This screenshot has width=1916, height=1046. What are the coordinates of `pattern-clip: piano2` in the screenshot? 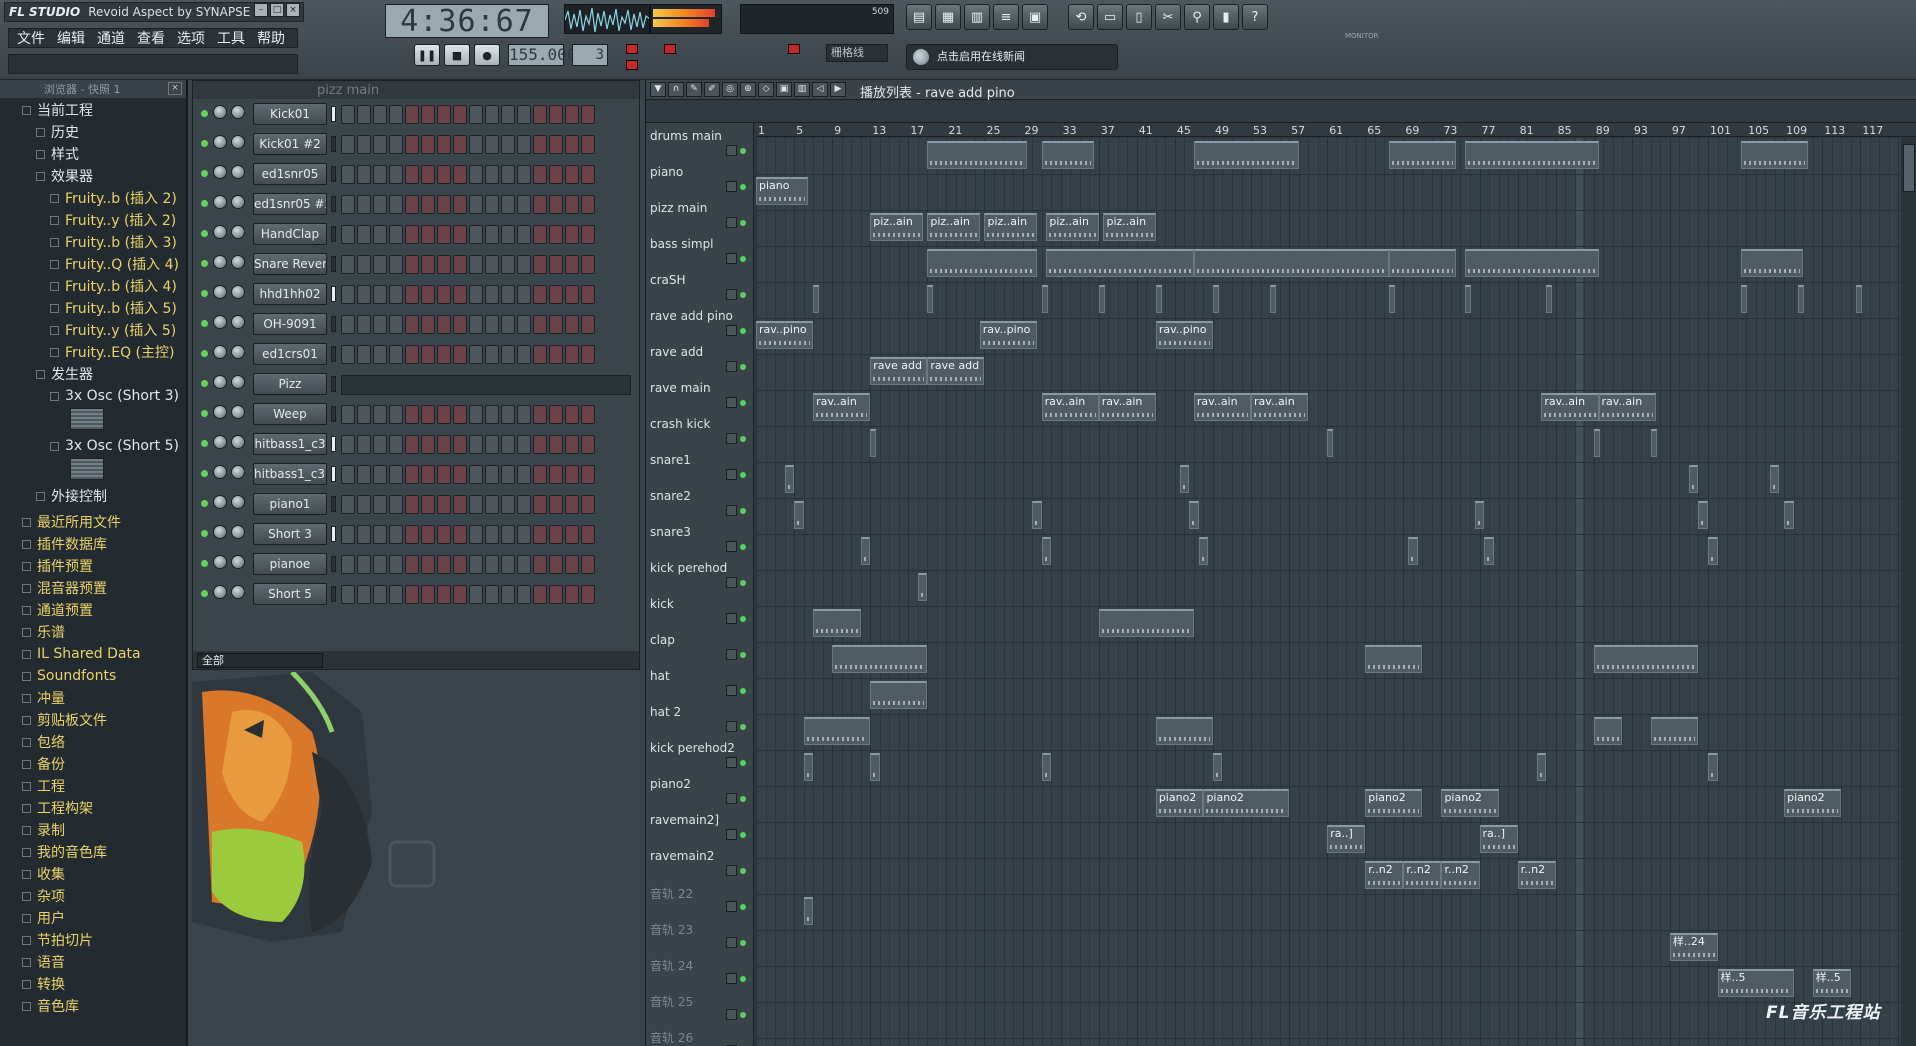 It's located at (1470, 803).